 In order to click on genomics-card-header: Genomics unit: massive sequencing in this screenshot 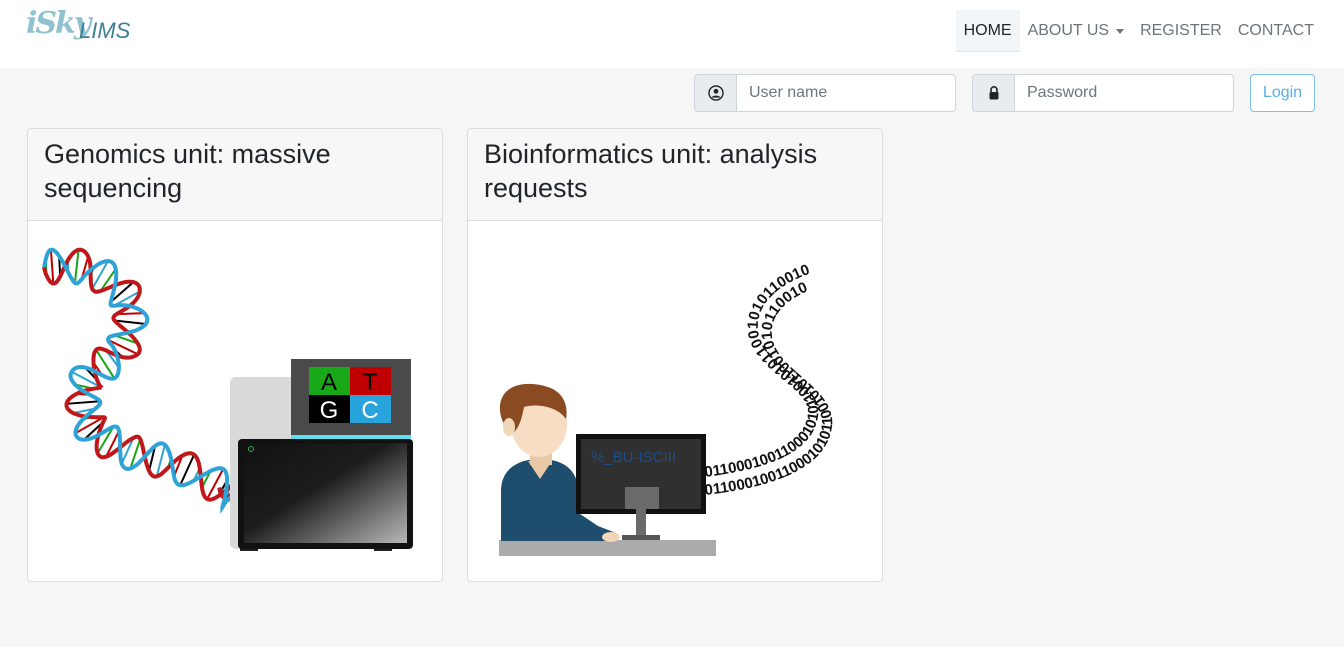, I will do `click(235, 175)`.